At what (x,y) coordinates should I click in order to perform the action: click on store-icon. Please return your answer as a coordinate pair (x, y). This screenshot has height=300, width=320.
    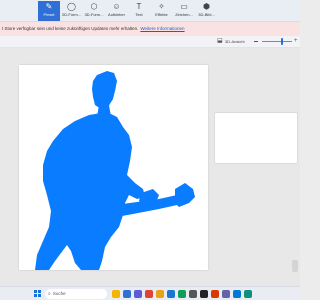
    Looking at the image, I should click on (138, 294).